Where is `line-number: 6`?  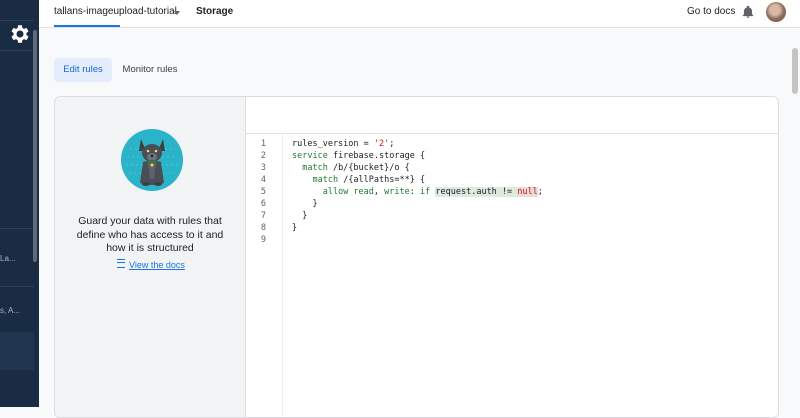 line-number: 6 is located at coordinates (263, 204).